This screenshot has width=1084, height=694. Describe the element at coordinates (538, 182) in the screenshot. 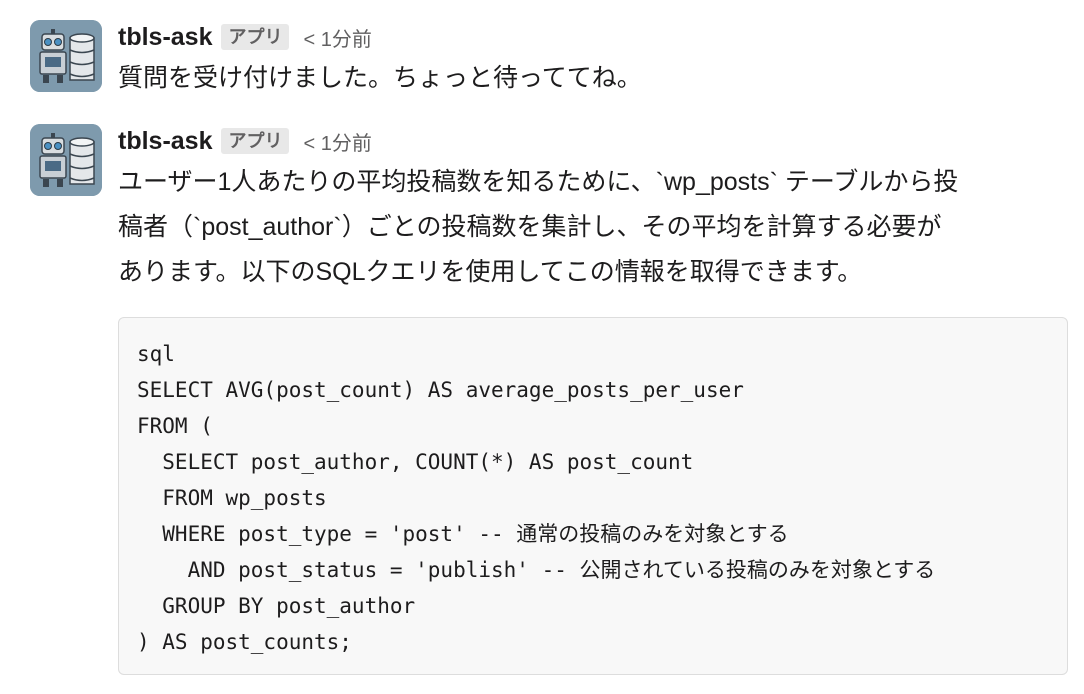

I see `paragraph-line: ユーザー1人あたりの平均投稿数を知るために、`wp_posts` テーブルから投` at that location.